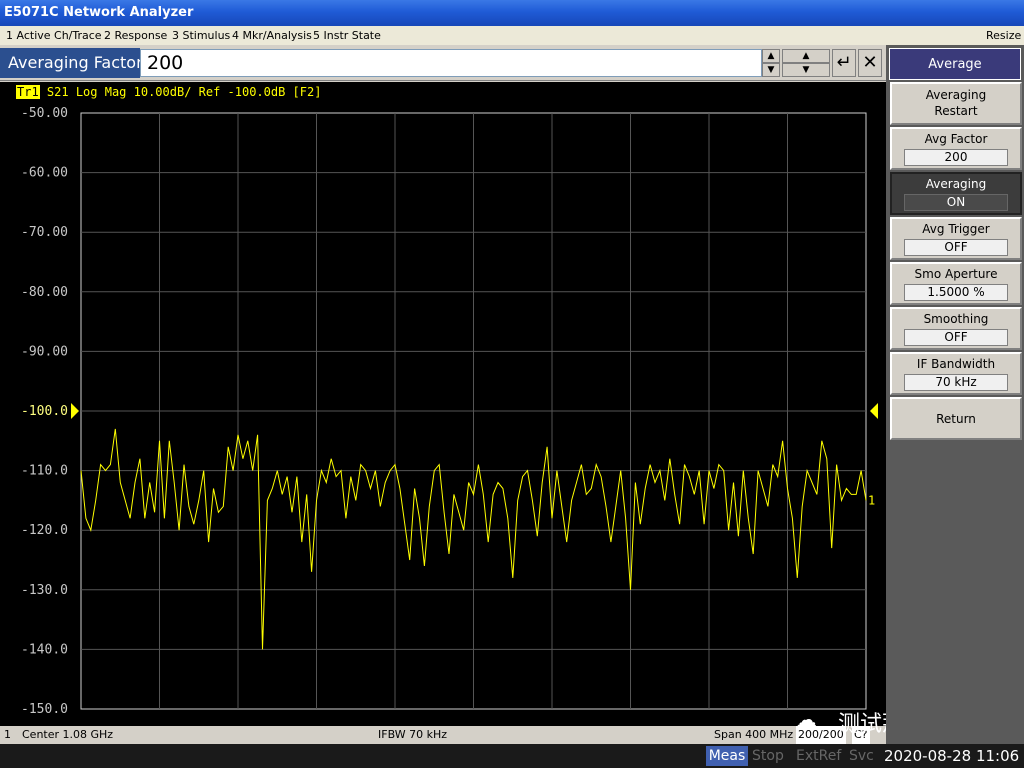  What do you see at coordinates (956, 148) in the screenshot?
I see `avg-factor-button: Avg Factor 200` at bounding box center [956, 148].